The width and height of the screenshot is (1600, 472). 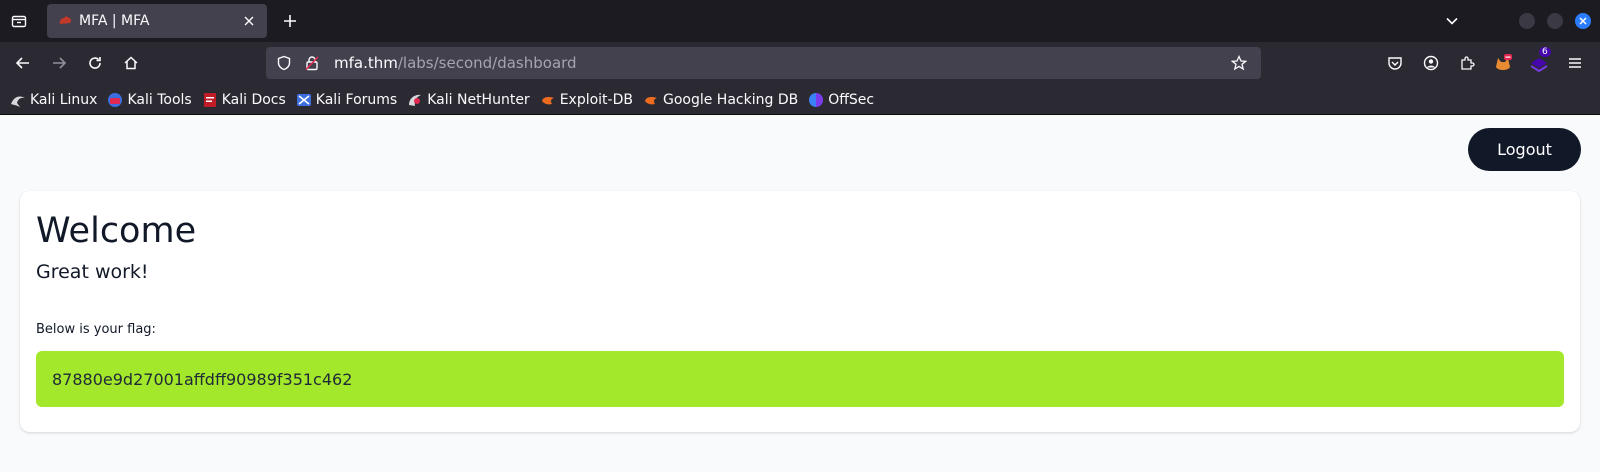 What do you see at coordinates (366, 63) in the screenshot?
I see `url-host: mfa.thm` at bounding box center [366, 63].